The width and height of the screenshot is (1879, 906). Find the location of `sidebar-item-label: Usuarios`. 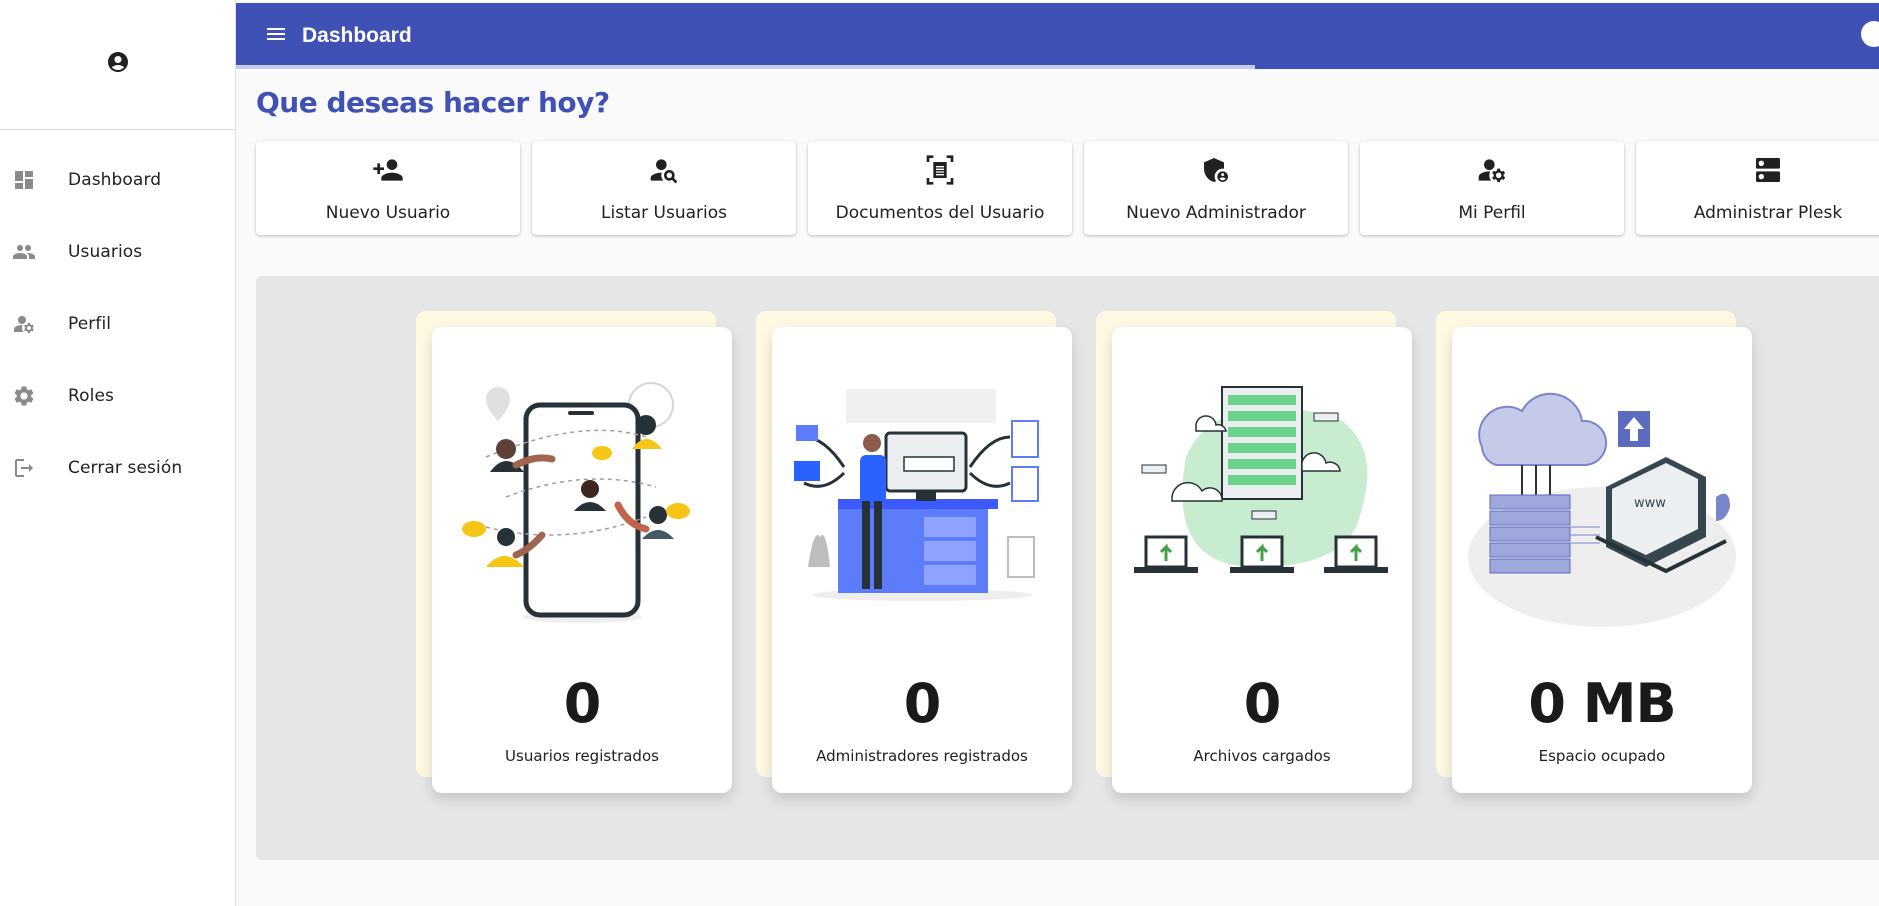

sidebar-item-label: Usuarios is located at coordinates (105, 252).